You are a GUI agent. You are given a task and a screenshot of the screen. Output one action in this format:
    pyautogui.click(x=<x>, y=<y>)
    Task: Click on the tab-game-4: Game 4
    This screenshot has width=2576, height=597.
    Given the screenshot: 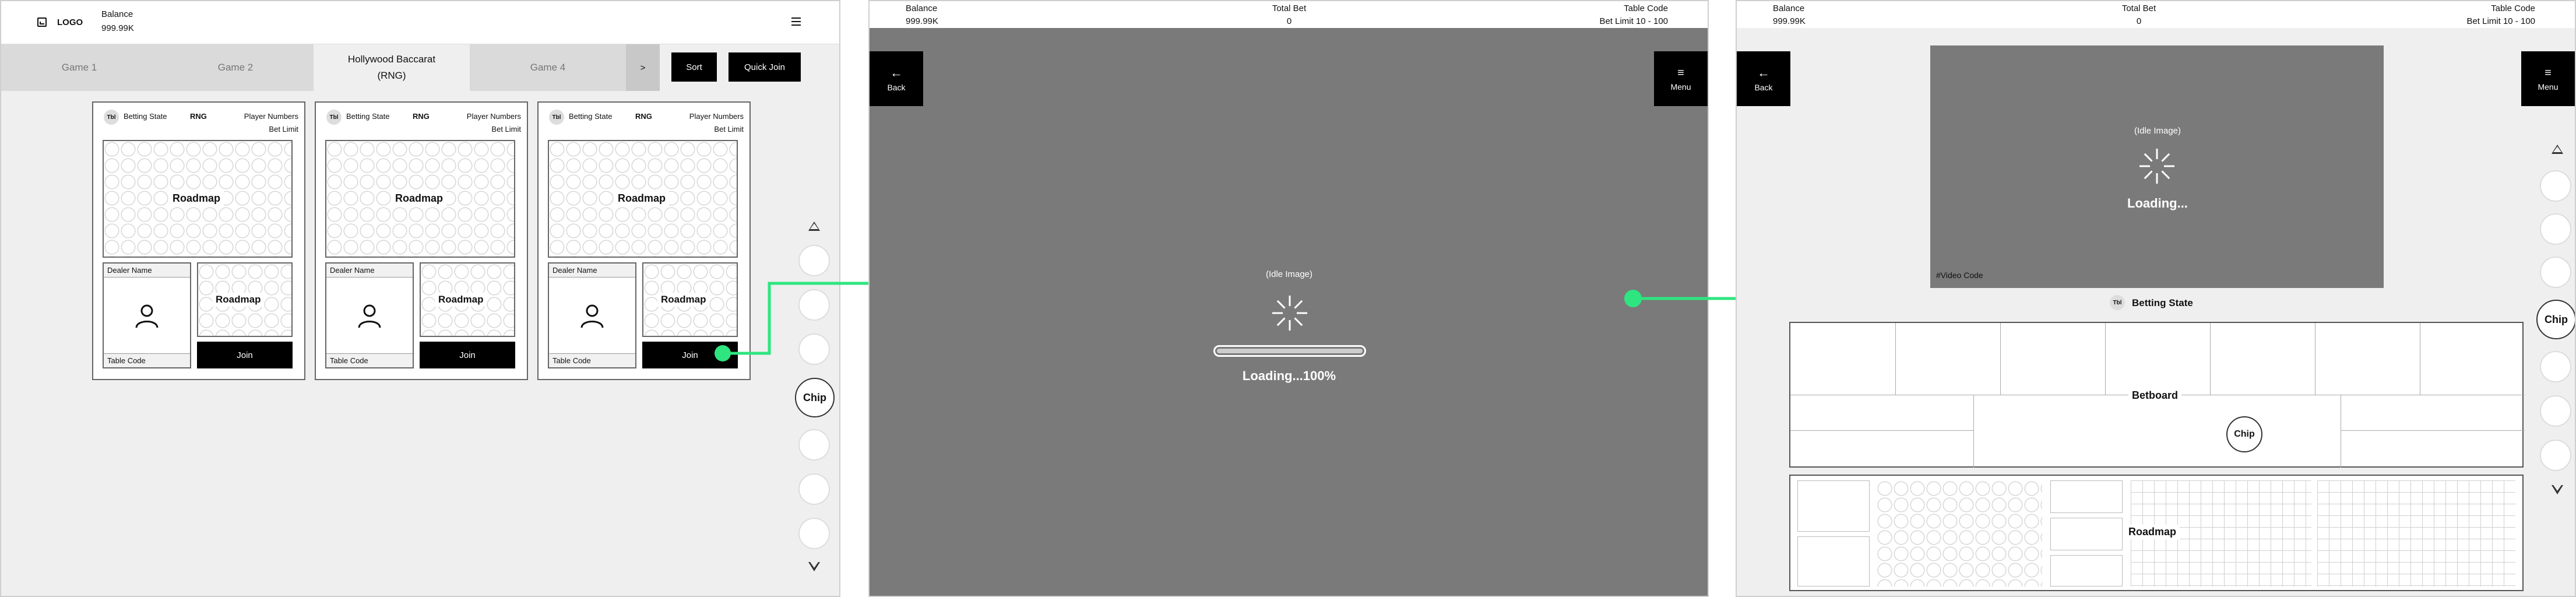 What is the action you would take?
    pyautogui.click(x=548, y=67)
    